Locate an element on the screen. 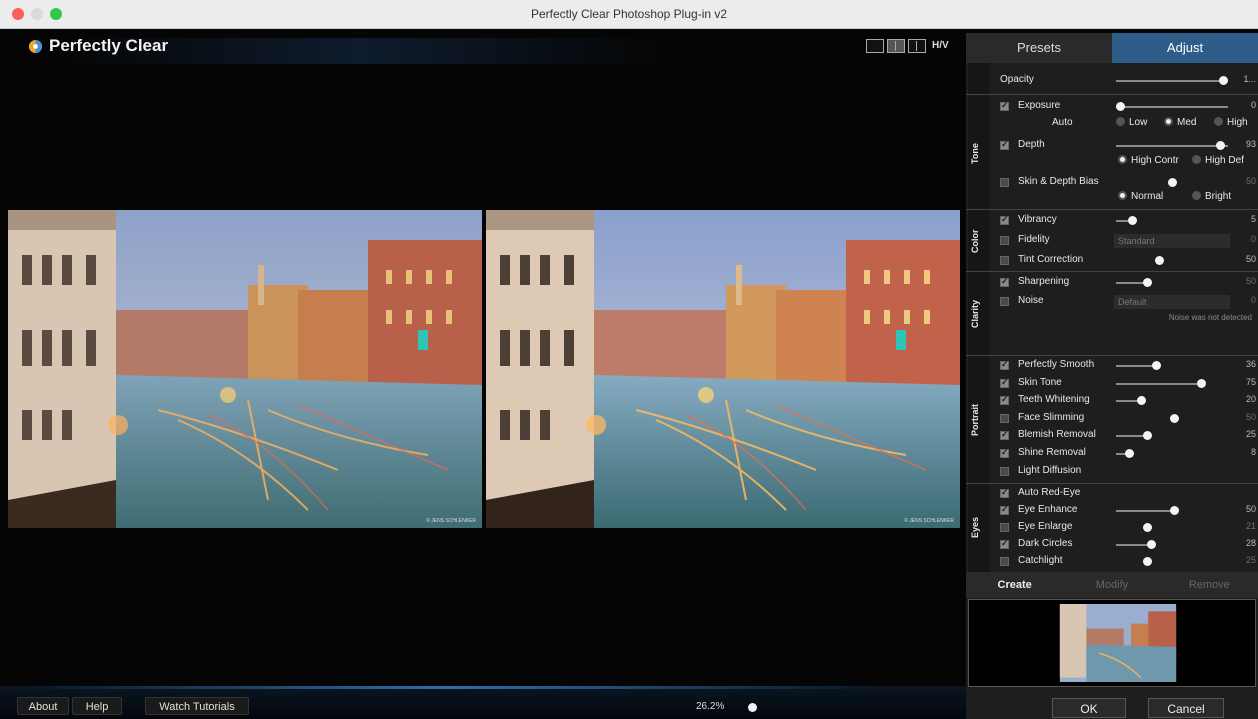  face-slimming-row: Face Slimming 50 is located at coordinates (1125, 419).